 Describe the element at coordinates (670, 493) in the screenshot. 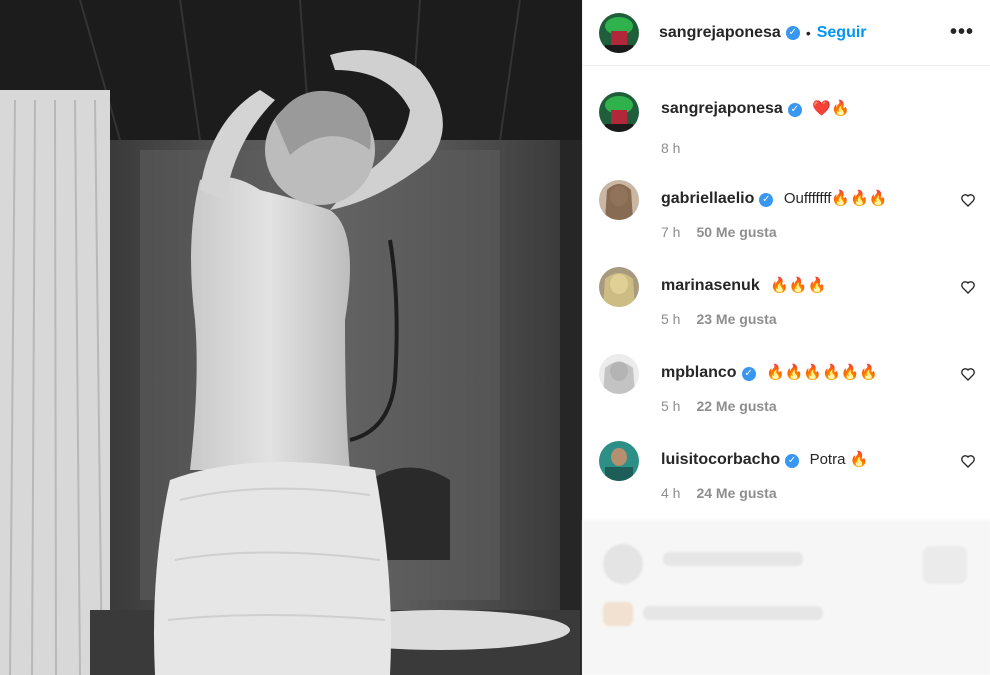

I see `comment-time: 4 h` at that location.